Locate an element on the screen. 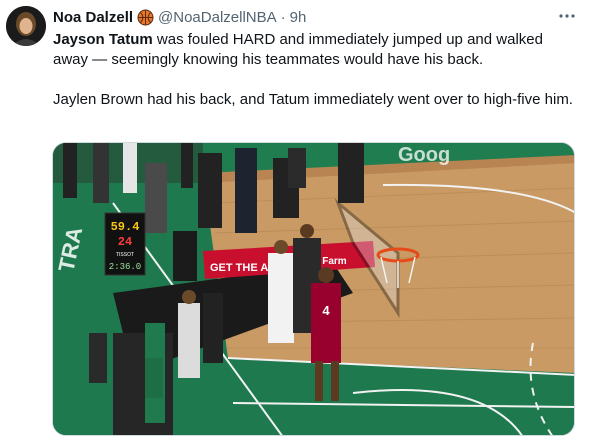 This screenshot has height=441, width=611. player-number: 4 is located at coordinates (326, 310).